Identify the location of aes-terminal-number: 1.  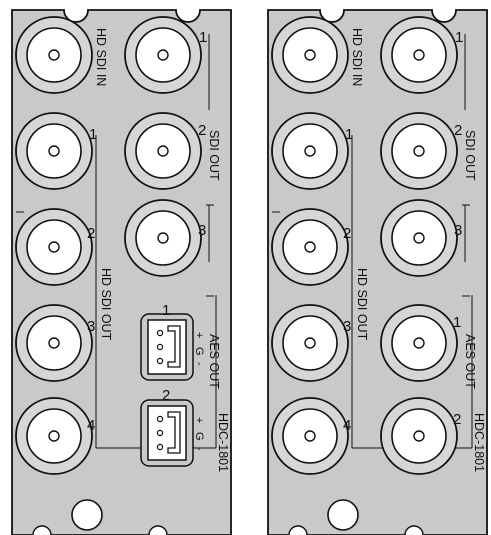
(166, 310).